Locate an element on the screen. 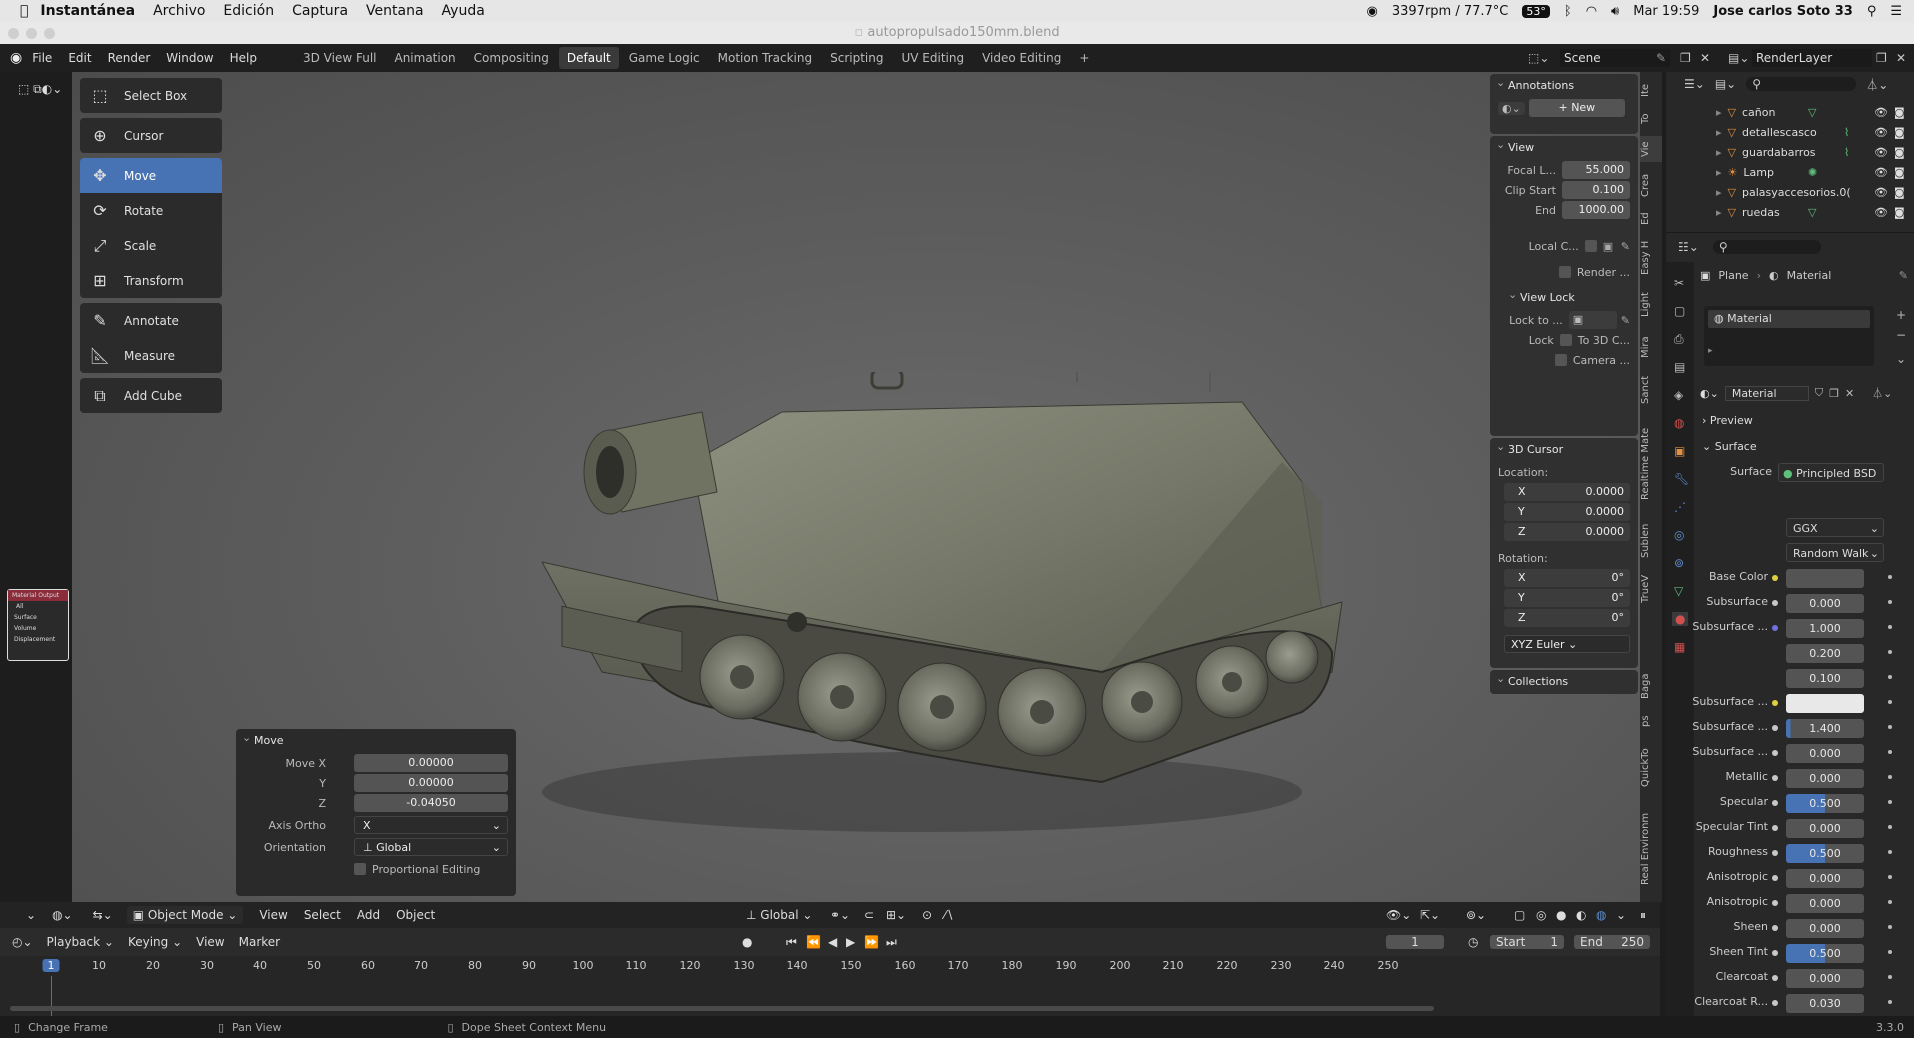 The image size is (1914, 1038). mac-app-name: Instantánea is located at coordinates (87, 11).